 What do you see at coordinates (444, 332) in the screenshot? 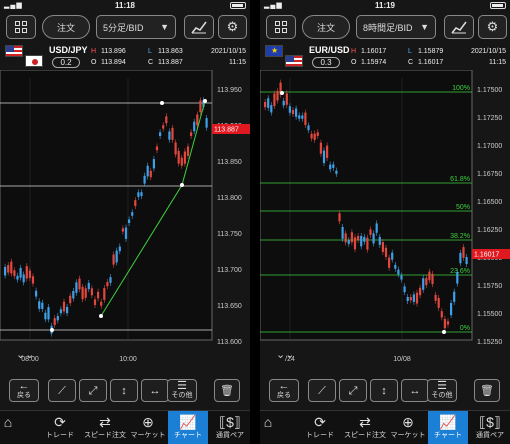
I see `anchor-point` at bounding box center [444, 332].